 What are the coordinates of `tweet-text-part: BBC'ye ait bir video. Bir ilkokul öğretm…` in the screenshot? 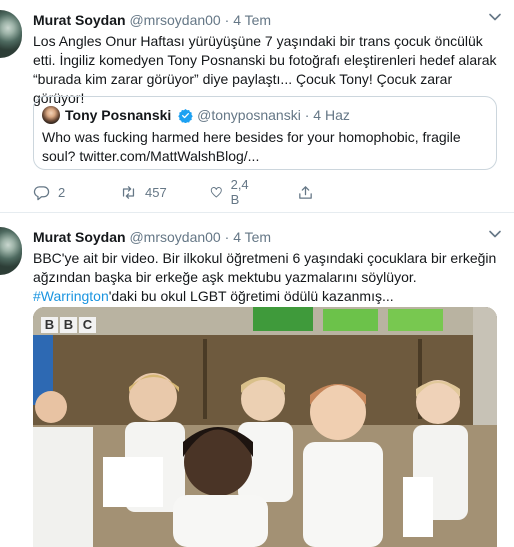 It's located at (265, 267).